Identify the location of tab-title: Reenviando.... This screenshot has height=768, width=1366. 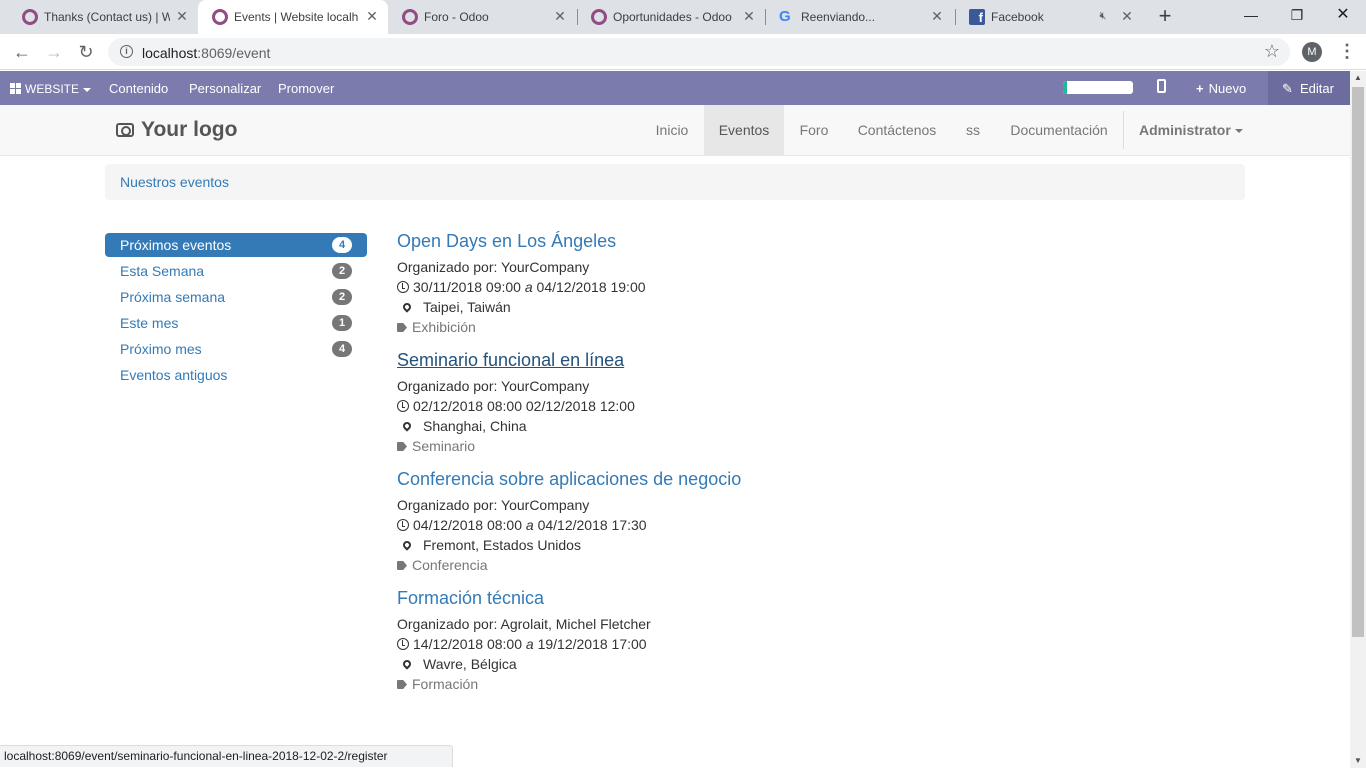
(838, 17).